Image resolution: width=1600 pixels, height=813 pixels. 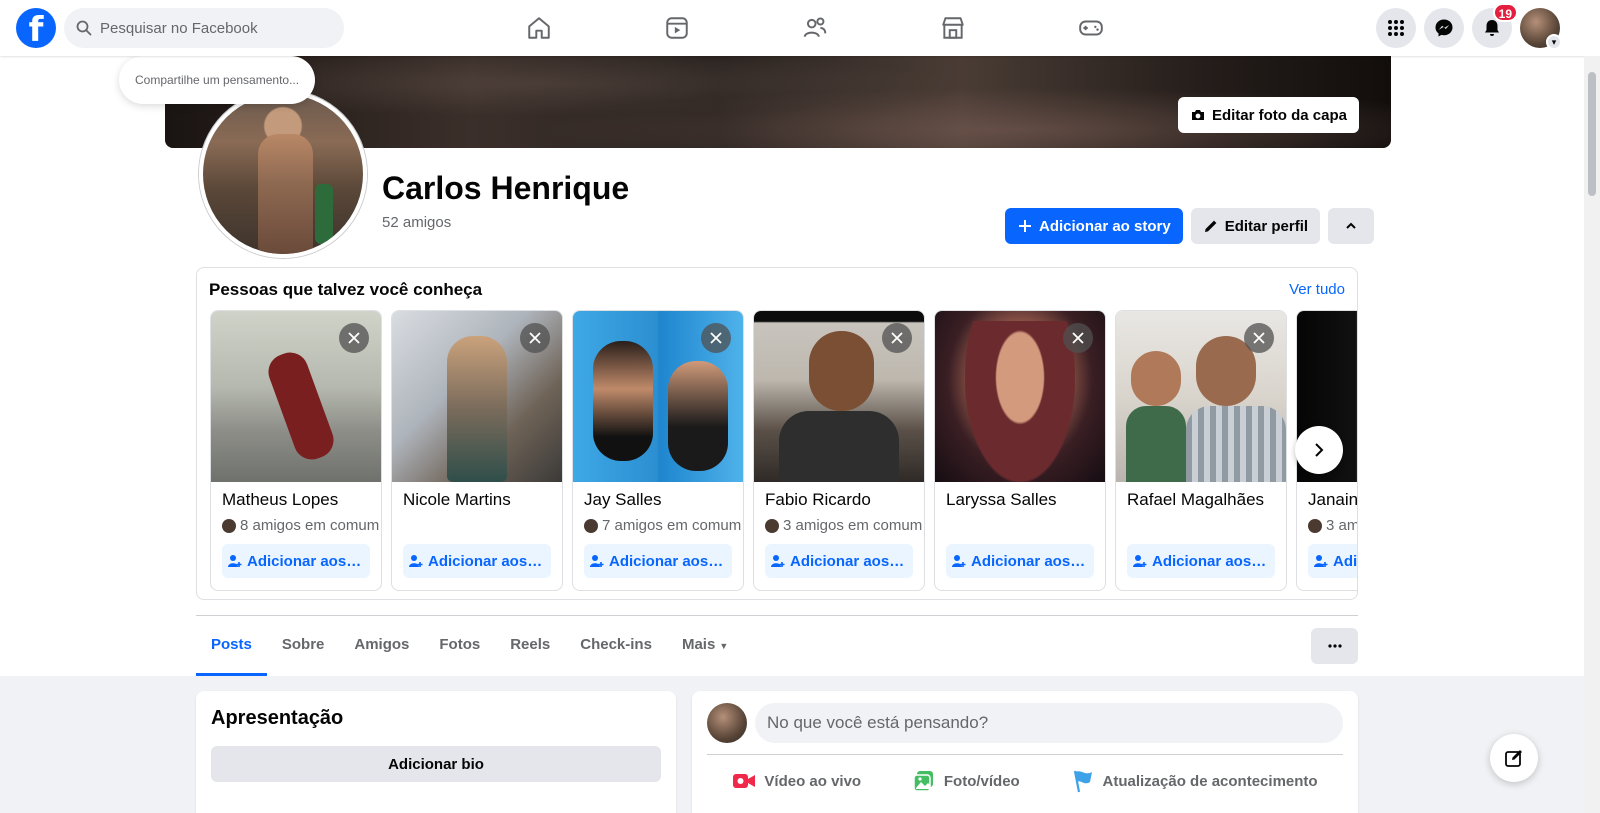 I want to click on nav-marketplace, so click(x=953, y=28).